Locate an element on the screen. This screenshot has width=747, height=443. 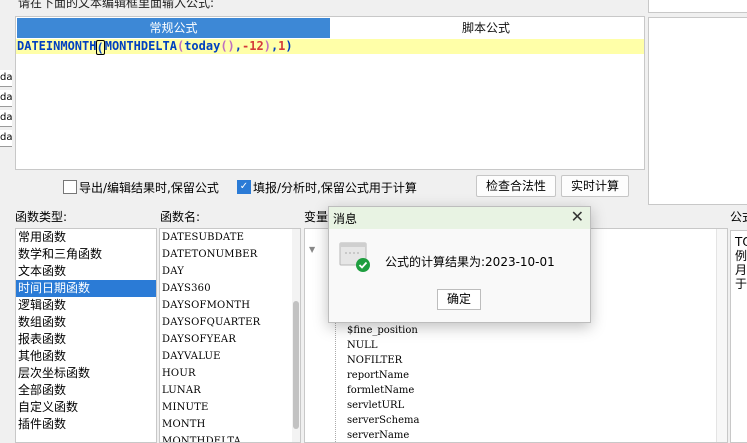
variable-item: servletURL is located at coordinates (530, 405).